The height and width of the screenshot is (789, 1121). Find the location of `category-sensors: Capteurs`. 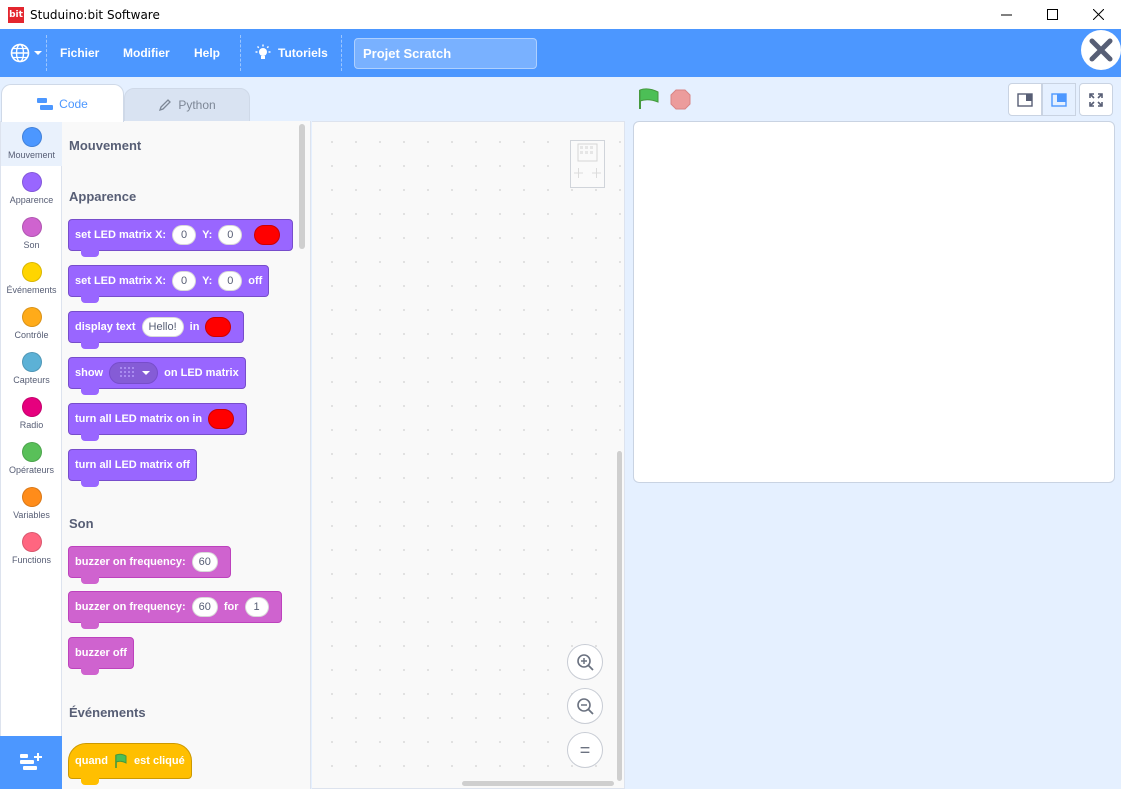

category-sensors: Capteurs is located at coordinates (31, 368).